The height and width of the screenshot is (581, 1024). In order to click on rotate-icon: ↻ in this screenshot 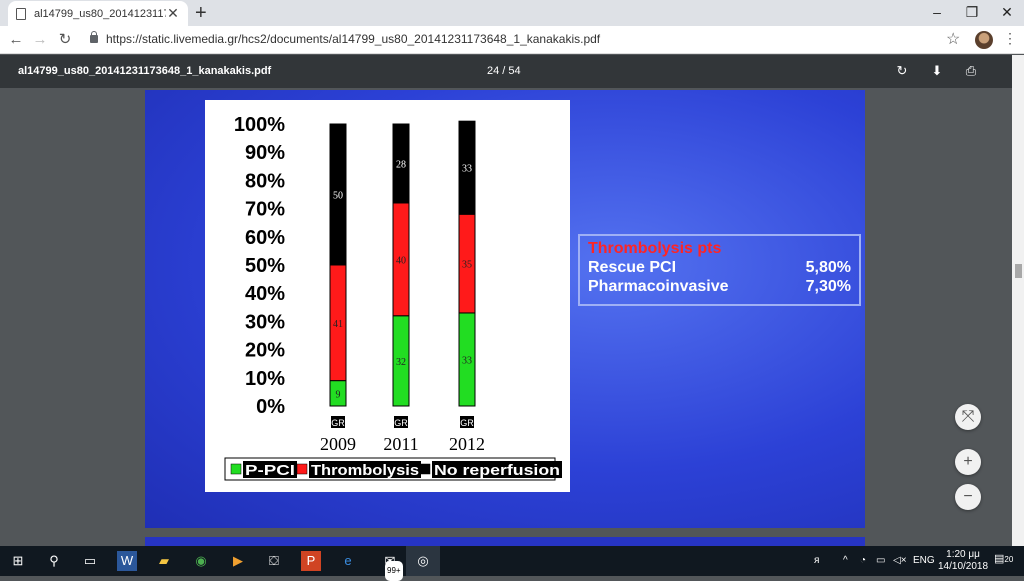, I will do `click(902, 71)`.